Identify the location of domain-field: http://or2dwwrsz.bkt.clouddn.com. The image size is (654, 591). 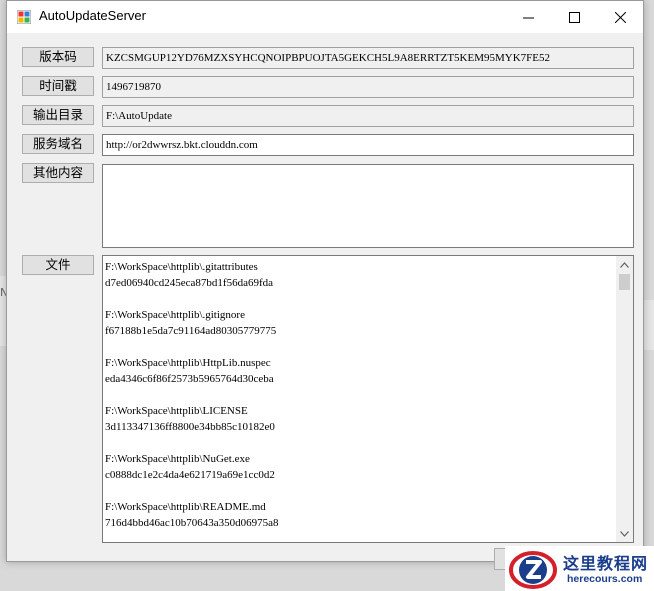
(368, 145).